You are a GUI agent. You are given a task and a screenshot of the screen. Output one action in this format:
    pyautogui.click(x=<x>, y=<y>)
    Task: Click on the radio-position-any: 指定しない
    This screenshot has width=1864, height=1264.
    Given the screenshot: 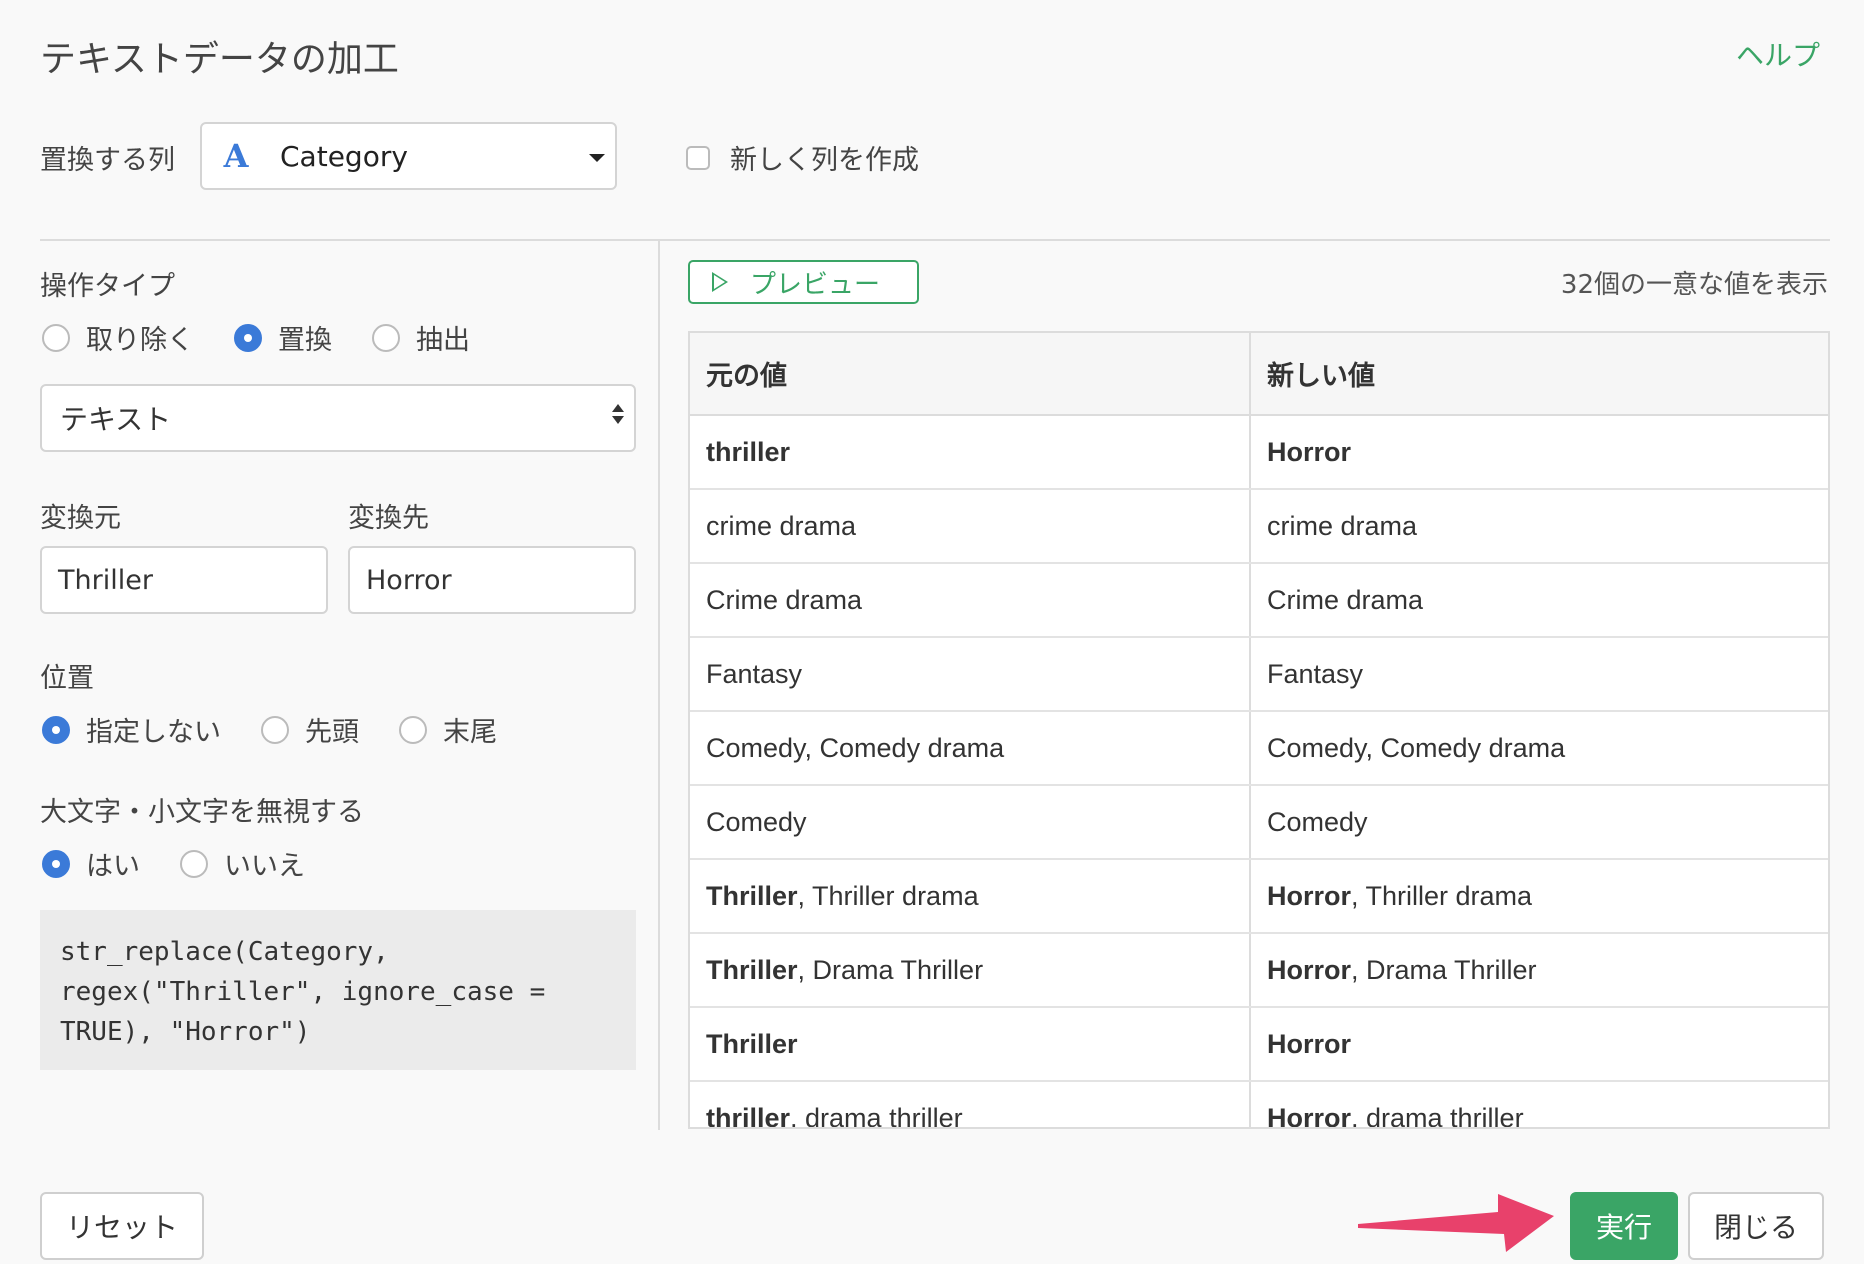 What is the action you would take?
    pyautogui.click(x=131, y=729)
    